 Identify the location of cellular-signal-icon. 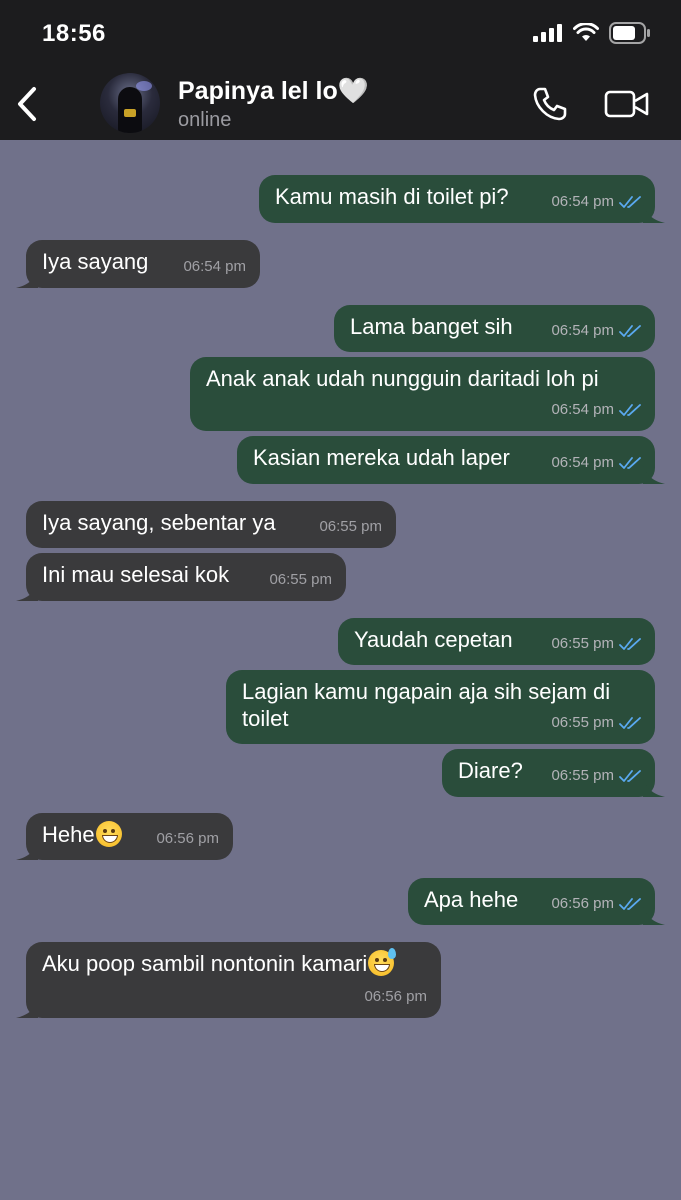
(547, 33).